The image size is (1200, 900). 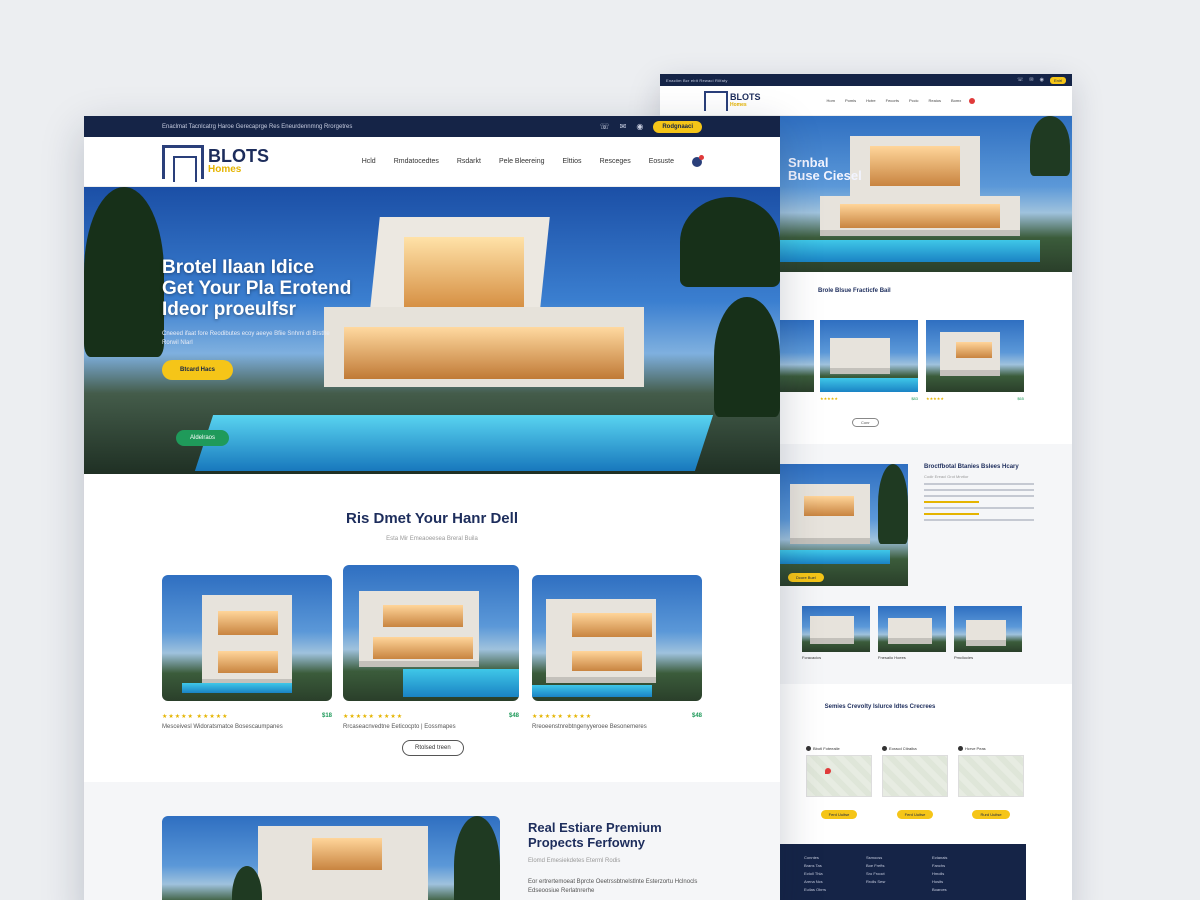 What do you see at coordinates (815, 890) in the screenshot?
I see `footer-link: Euilas Obrrs` at bounding box center [815, 890].